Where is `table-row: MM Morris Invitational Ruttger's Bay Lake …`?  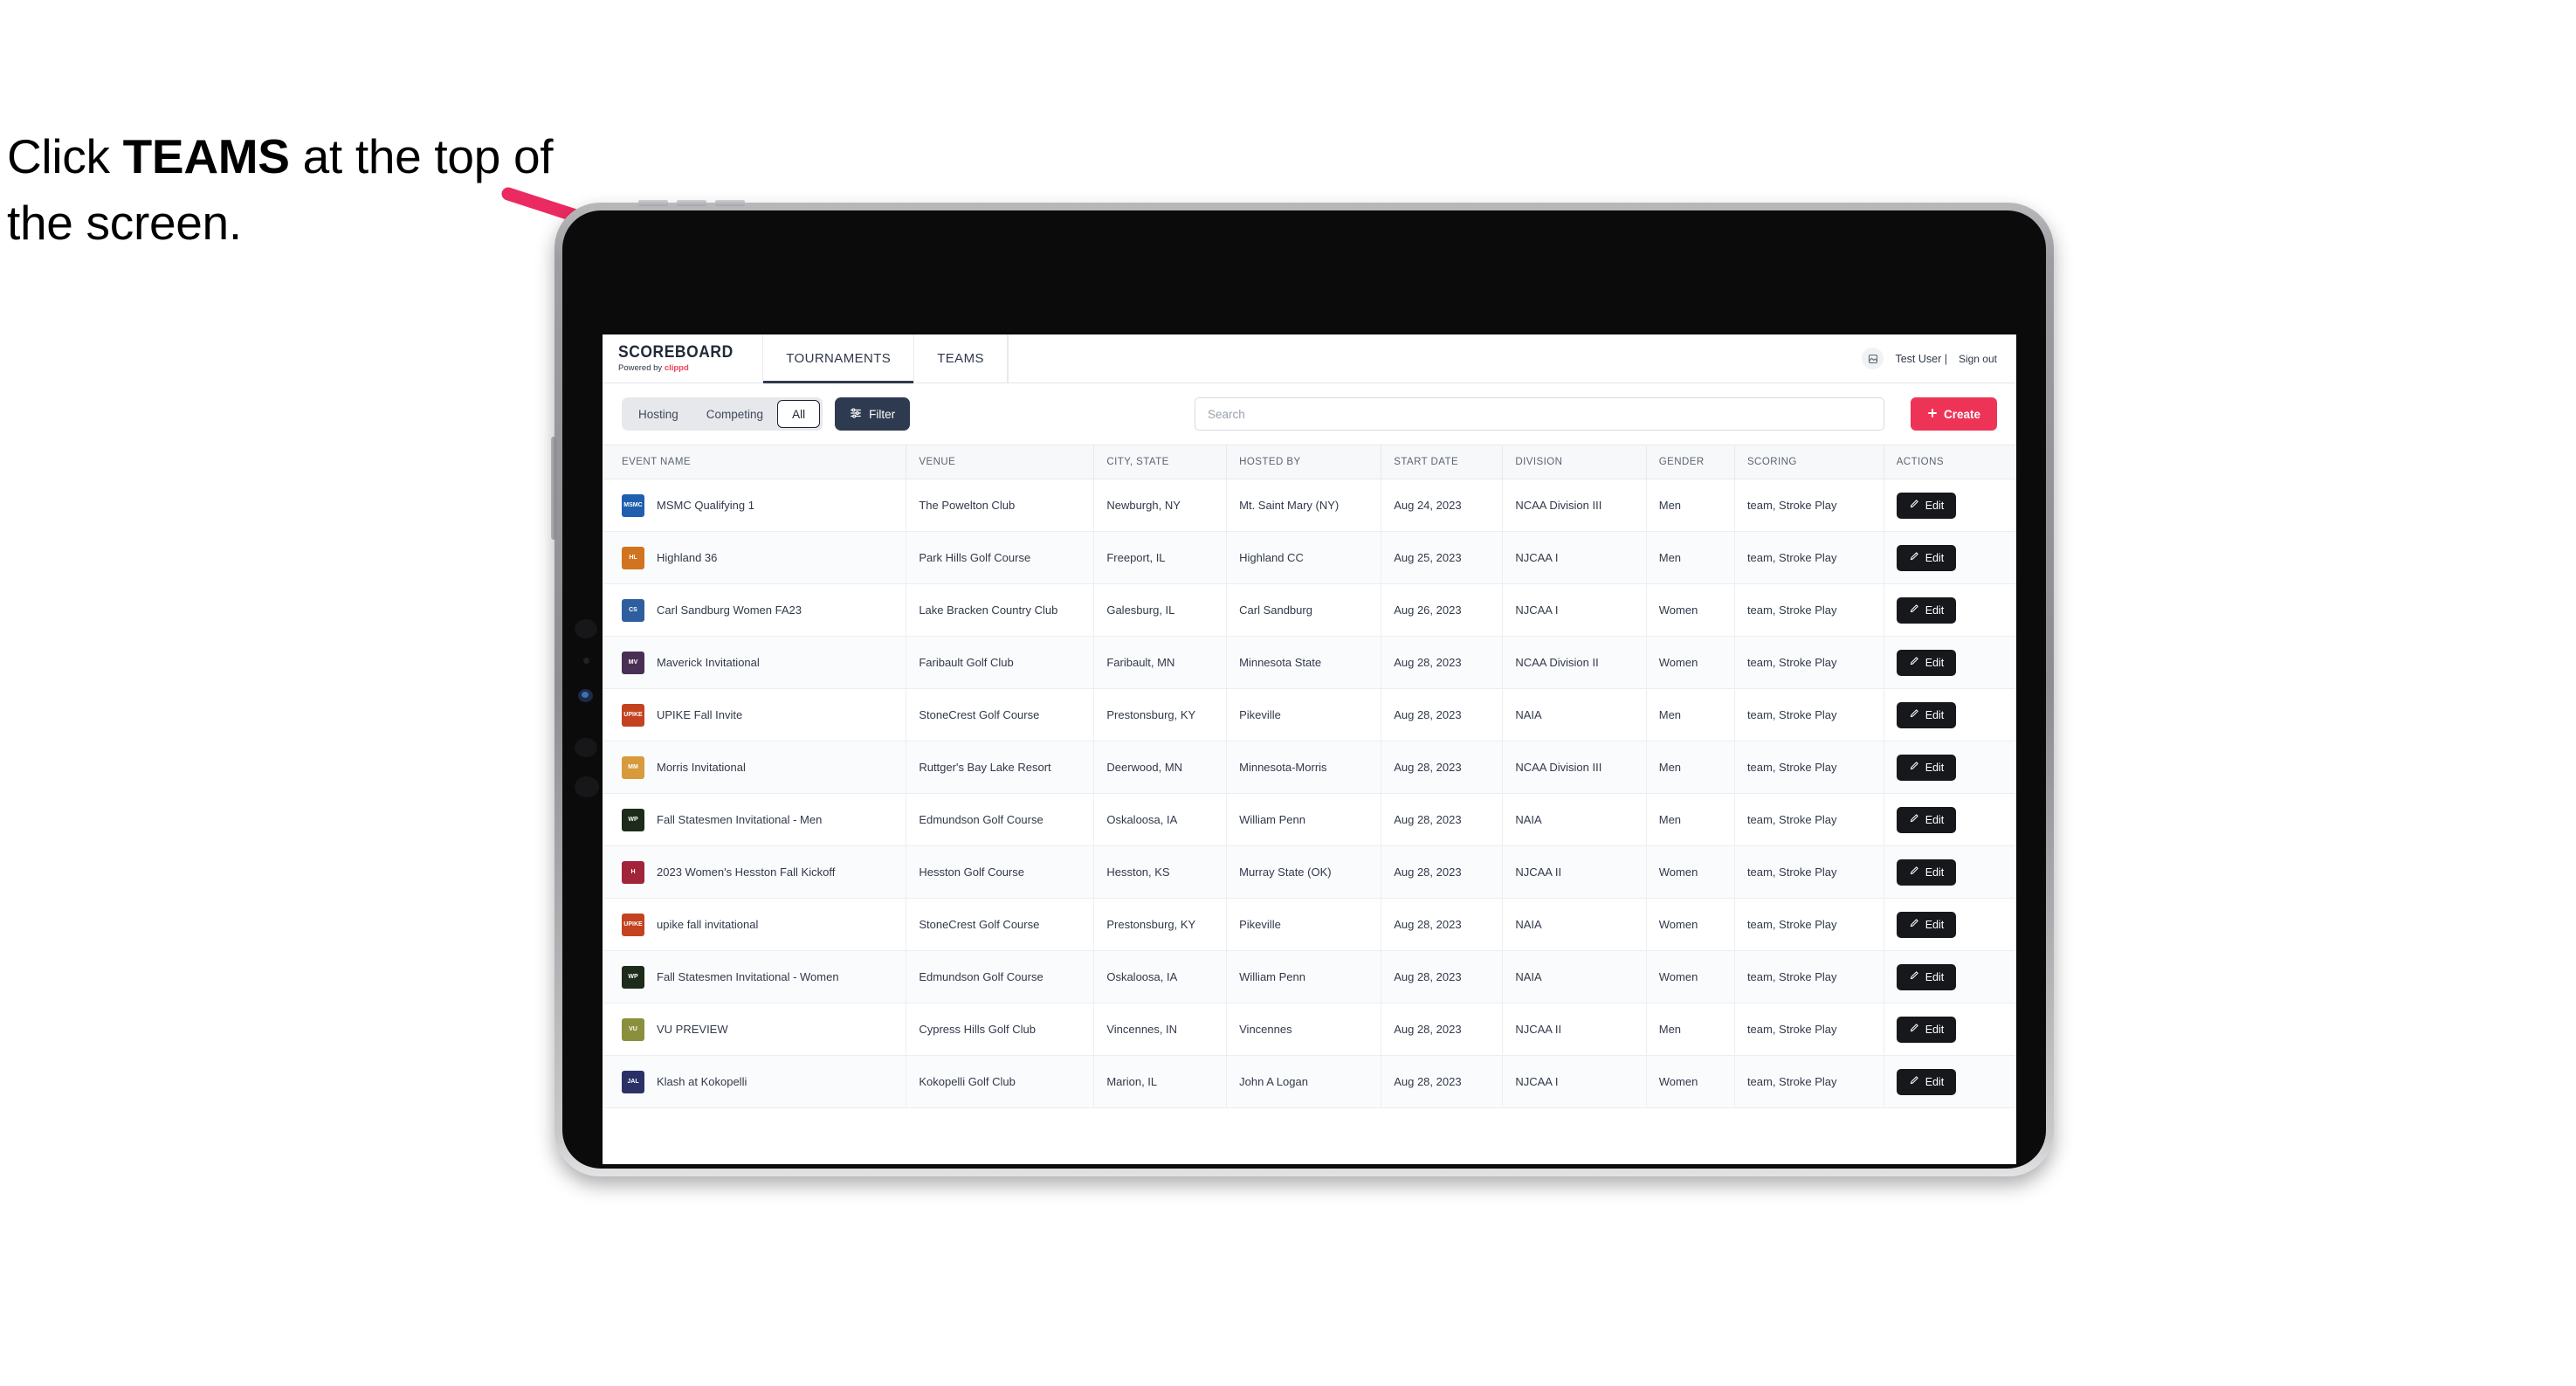
table-row: MM Morris Invitational Ruttger's Bay Lake … is located at coordinates (1309, 767).